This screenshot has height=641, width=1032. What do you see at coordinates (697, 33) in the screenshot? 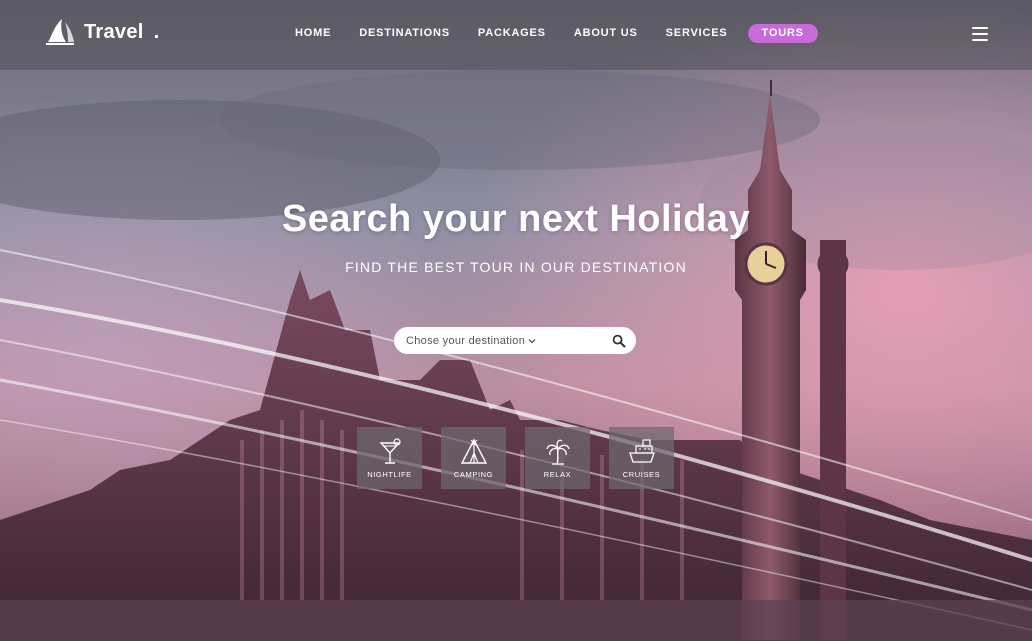
I see `nav-services: SERVICES` at bounding box center [697, 33].